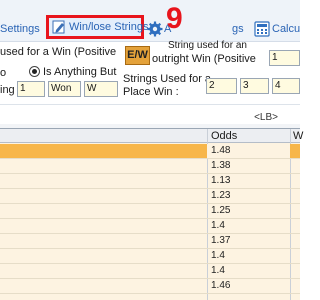 The width and height of the screenshot is (320, 300). Describe the element at coordinates (150, 241) in the screenshot. I see `table-row: 1.37` at that location.